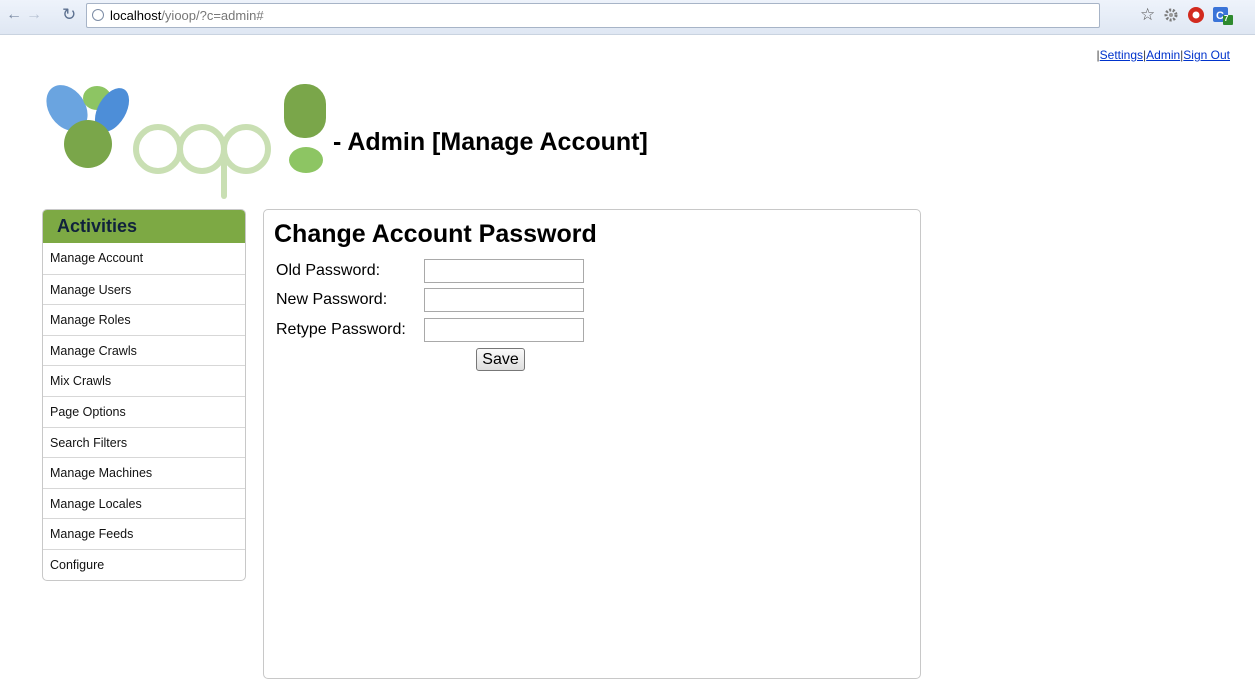 The width and height of the screenshot is (1255, 679). I want to click on save-button: Save, so click(500, 359).